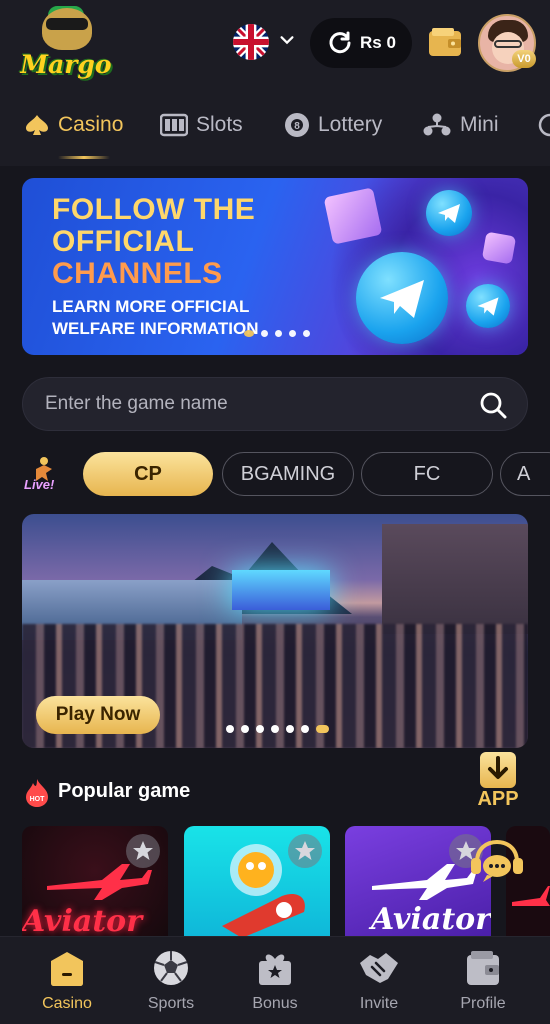  I want to click on download-app-button: APP, so click(498, 782).